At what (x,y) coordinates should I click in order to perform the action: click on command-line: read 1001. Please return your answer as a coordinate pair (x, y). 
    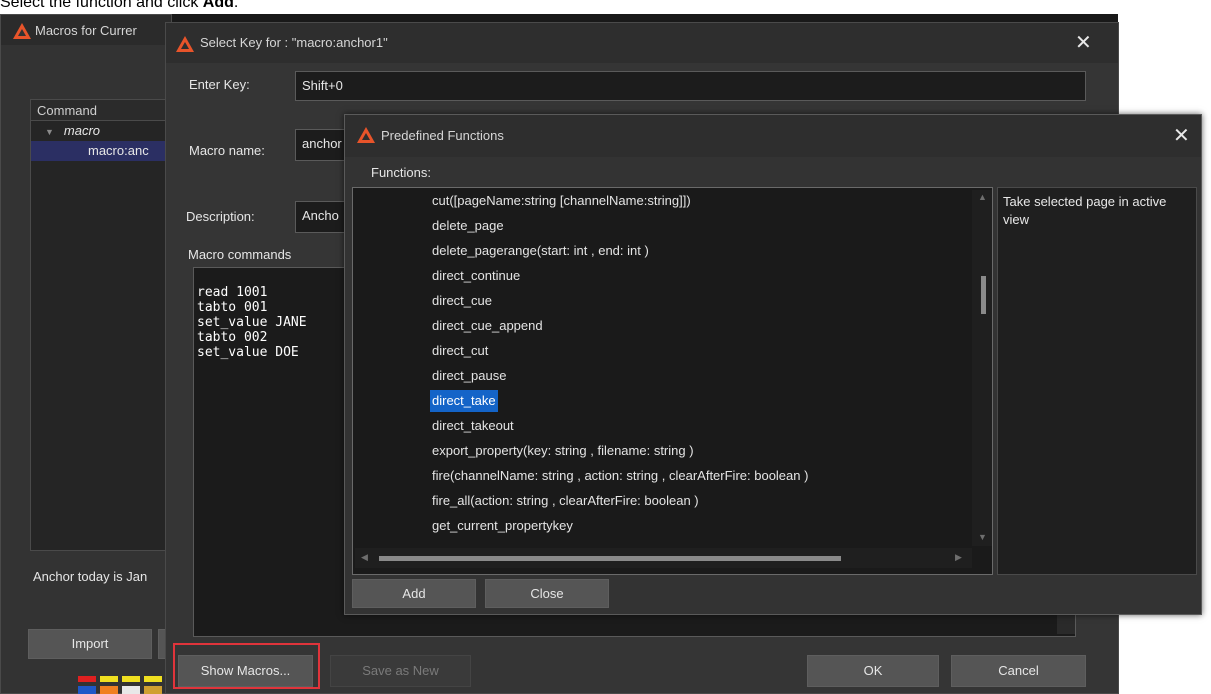
    Looking at the image, I should click on (232, 292).